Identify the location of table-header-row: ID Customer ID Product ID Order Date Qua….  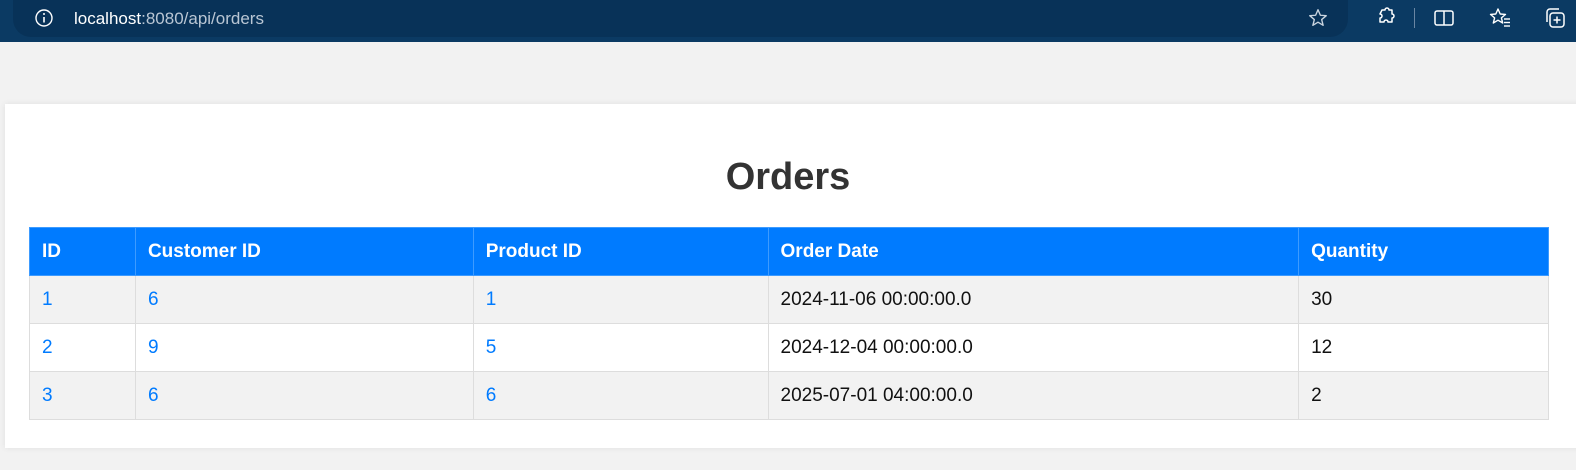
(789, 251).